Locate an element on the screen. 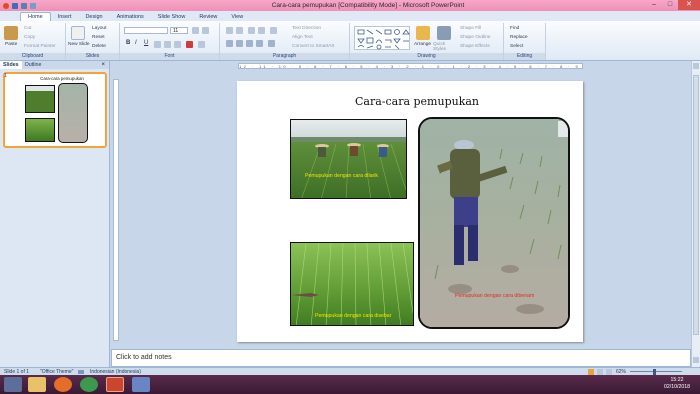  tab-outline: Outline is located at coordinates (33, 65).